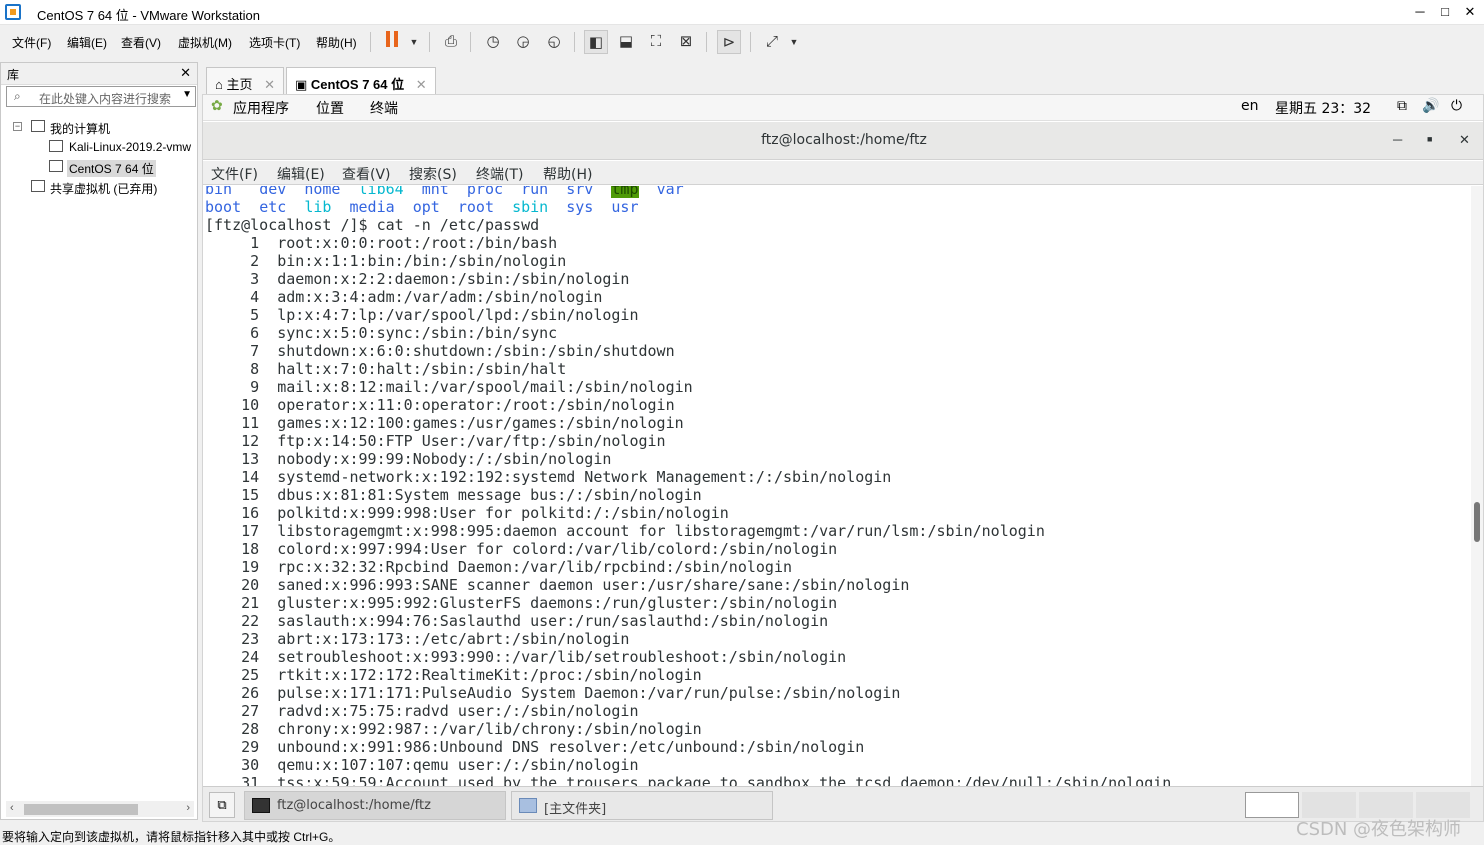 The height and width of the screenshot is (845, 1484). I want to click on gnome-clock: 星期五 23：32, so click(1323, 108).